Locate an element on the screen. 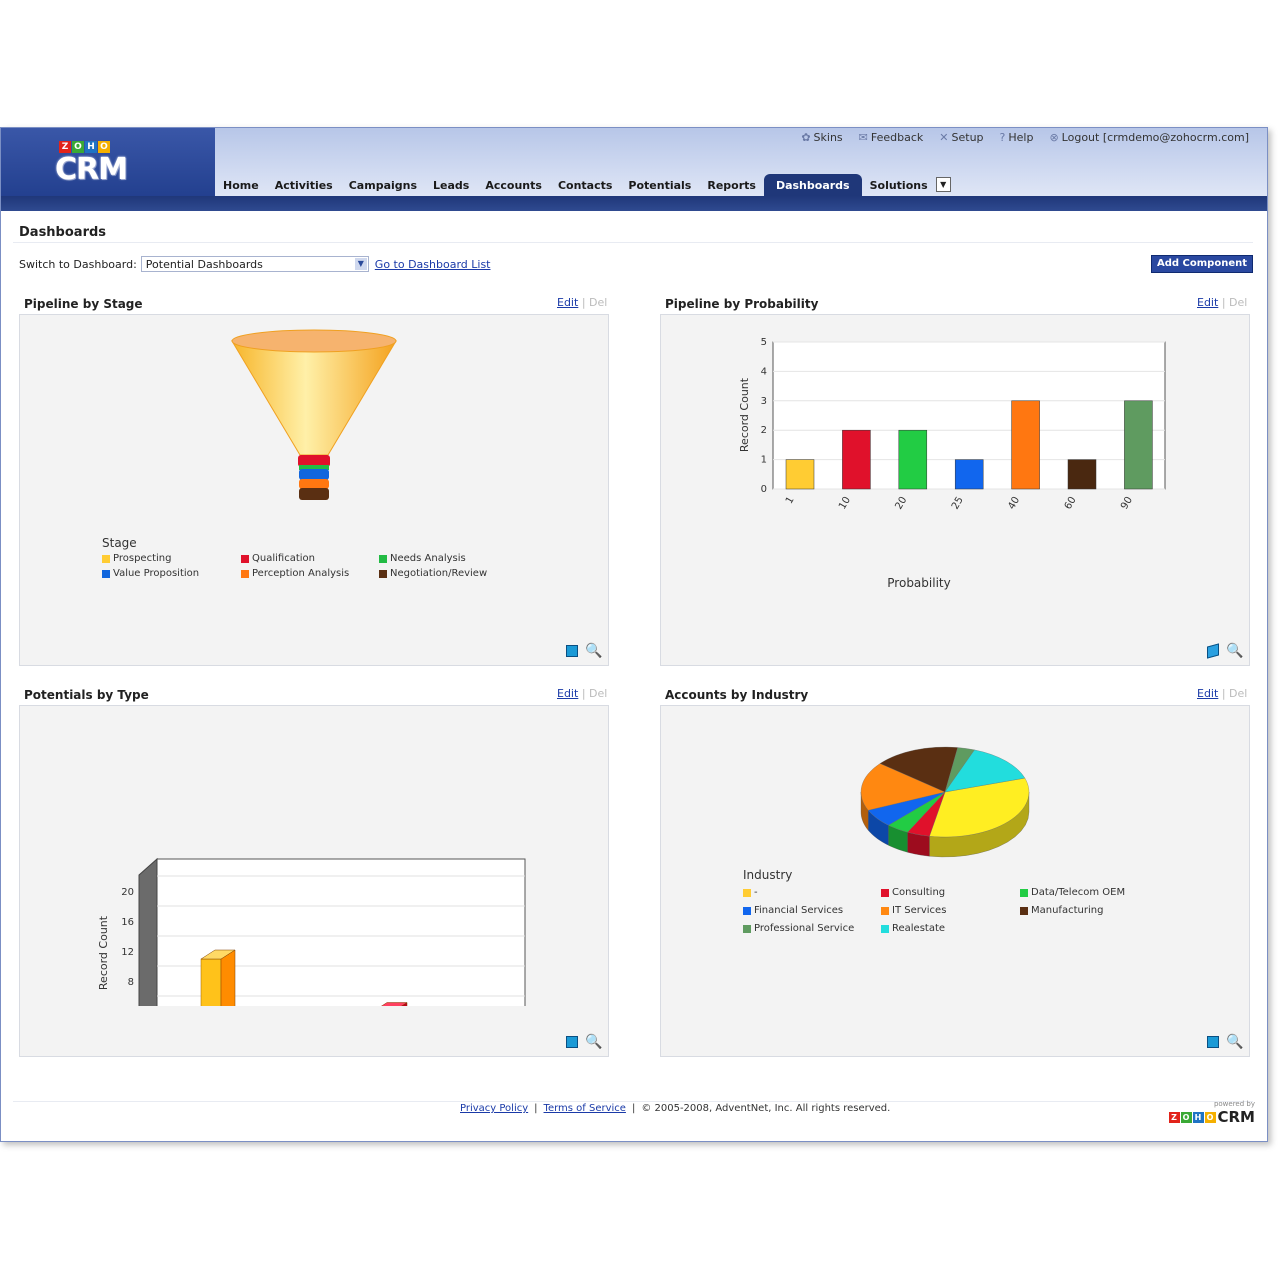 The width and height of the screenshot is (1280, 1280). x-tick-label: 60 is located at coordinates (1071, 503).